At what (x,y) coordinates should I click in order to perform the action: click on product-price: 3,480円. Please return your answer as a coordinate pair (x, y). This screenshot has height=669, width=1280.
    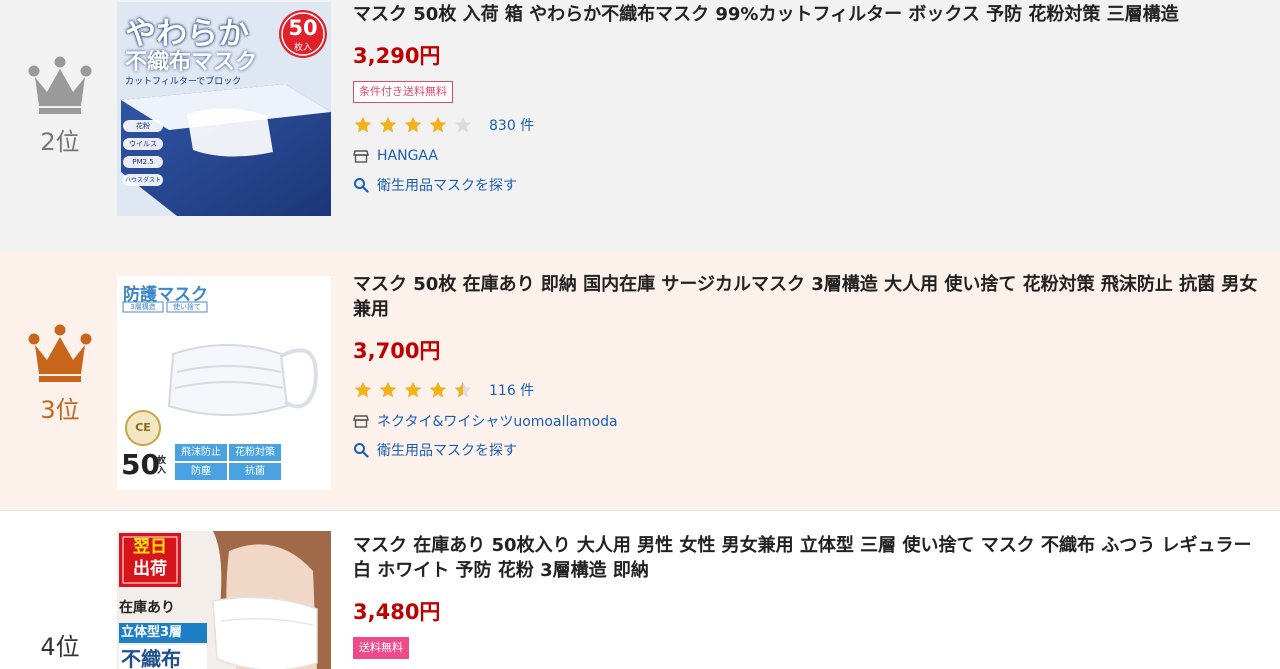
    Looking at the image, I should click on (397, 612).